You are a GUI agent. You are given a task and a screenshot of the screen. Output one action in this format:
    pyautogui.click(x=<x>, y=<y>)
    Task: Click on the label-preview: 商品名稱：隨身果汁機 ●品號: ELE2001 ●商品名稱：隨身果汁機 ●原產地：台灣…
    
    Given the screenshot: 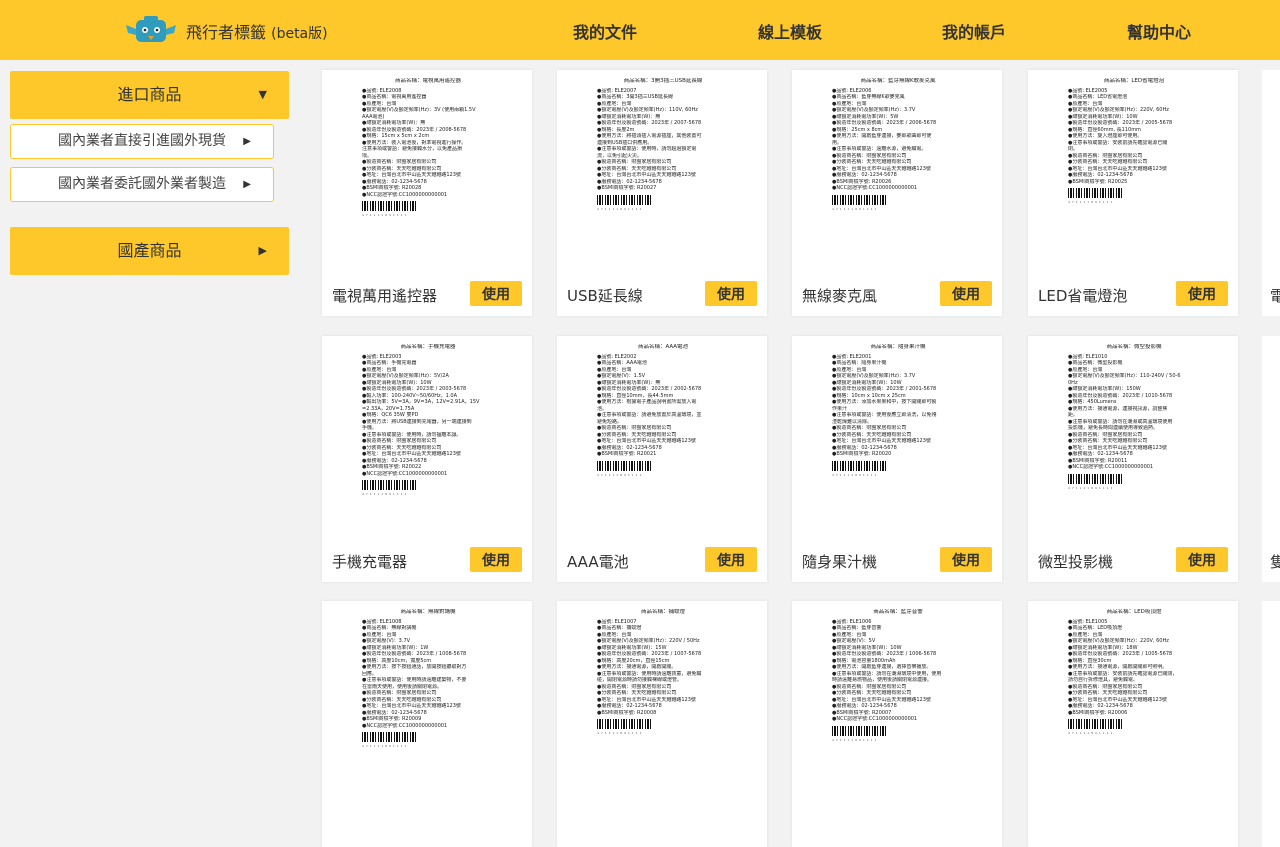 What is the action you would take?
    pyautogui.click(x=898, y=433)
    